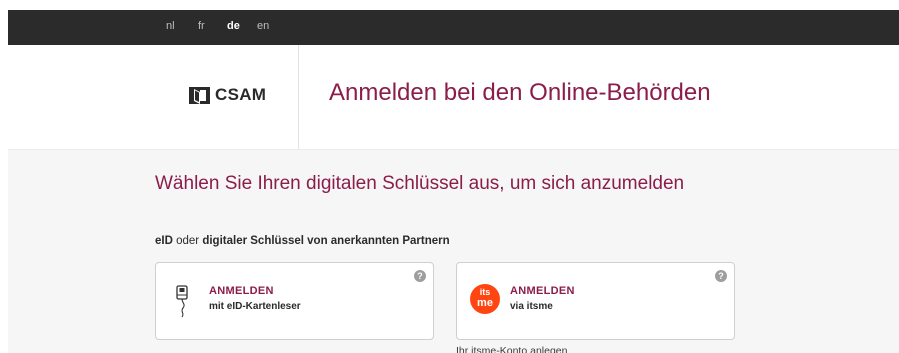 Image resolution: width=899 pixels, height=353 pixels. I want to click on language-de-link: de, so click(233, 26).